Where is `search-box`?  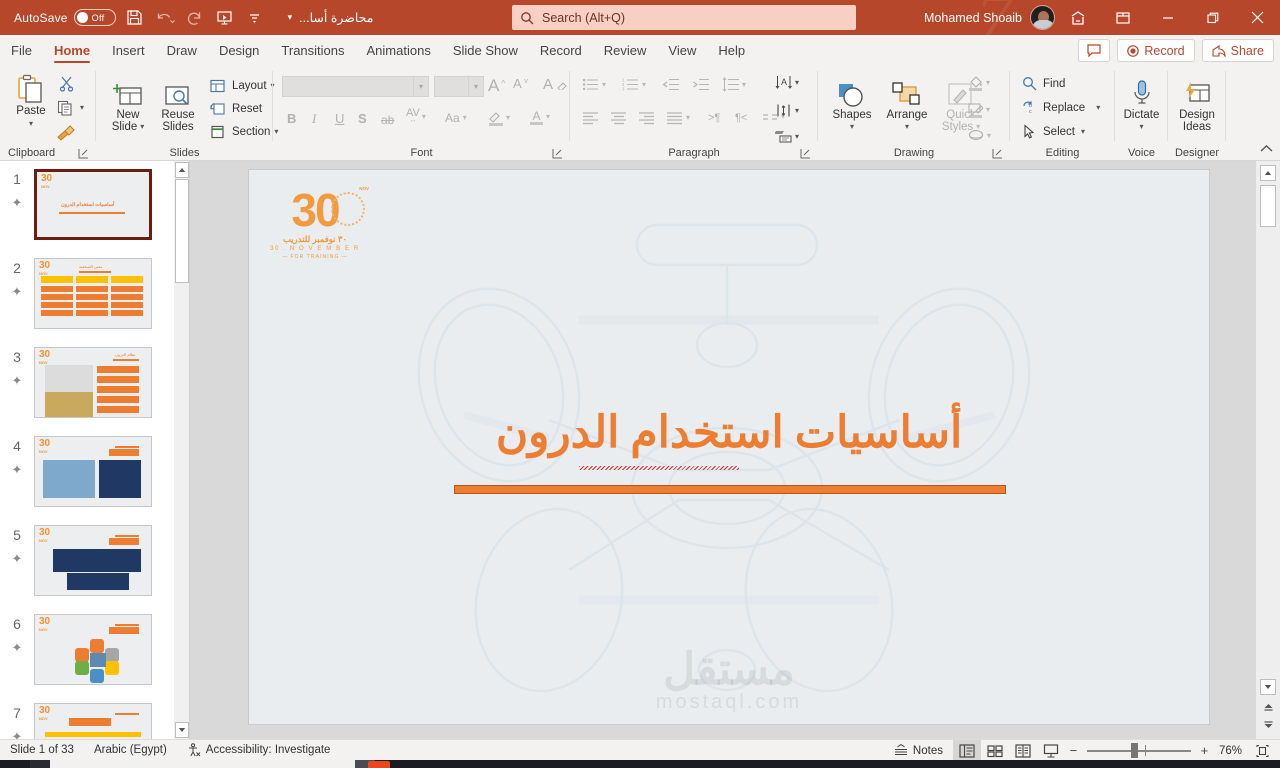 search-box is located at coordinates (684, 17).